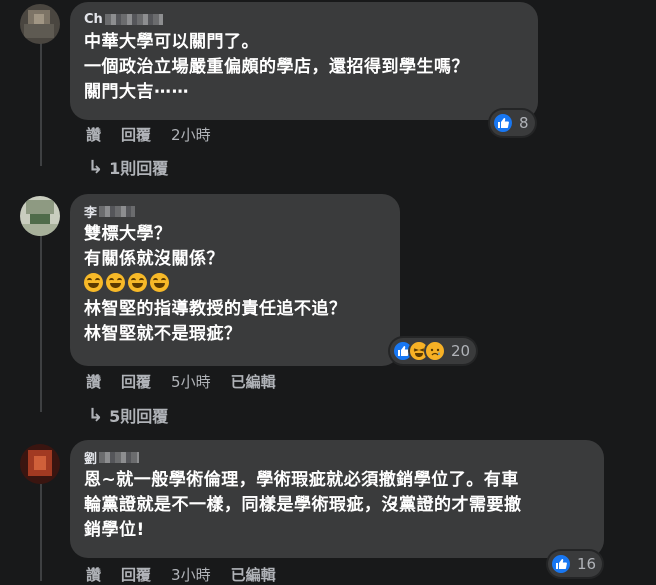  What do you see at coordinates (171, 42) in the screenshot?
I see `comment-line: 中華大學可以關門了。` at bounding box center [171, 42].